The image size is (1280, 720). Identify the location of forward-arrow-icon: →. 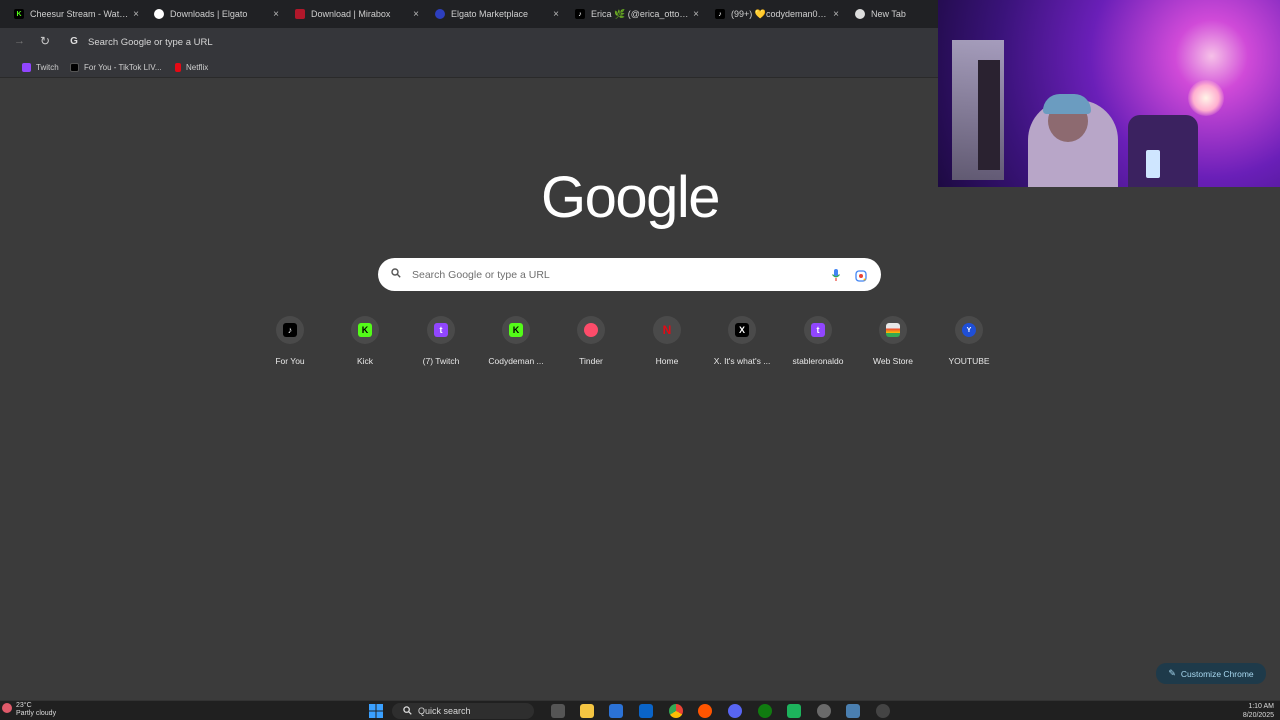
(19, 41).